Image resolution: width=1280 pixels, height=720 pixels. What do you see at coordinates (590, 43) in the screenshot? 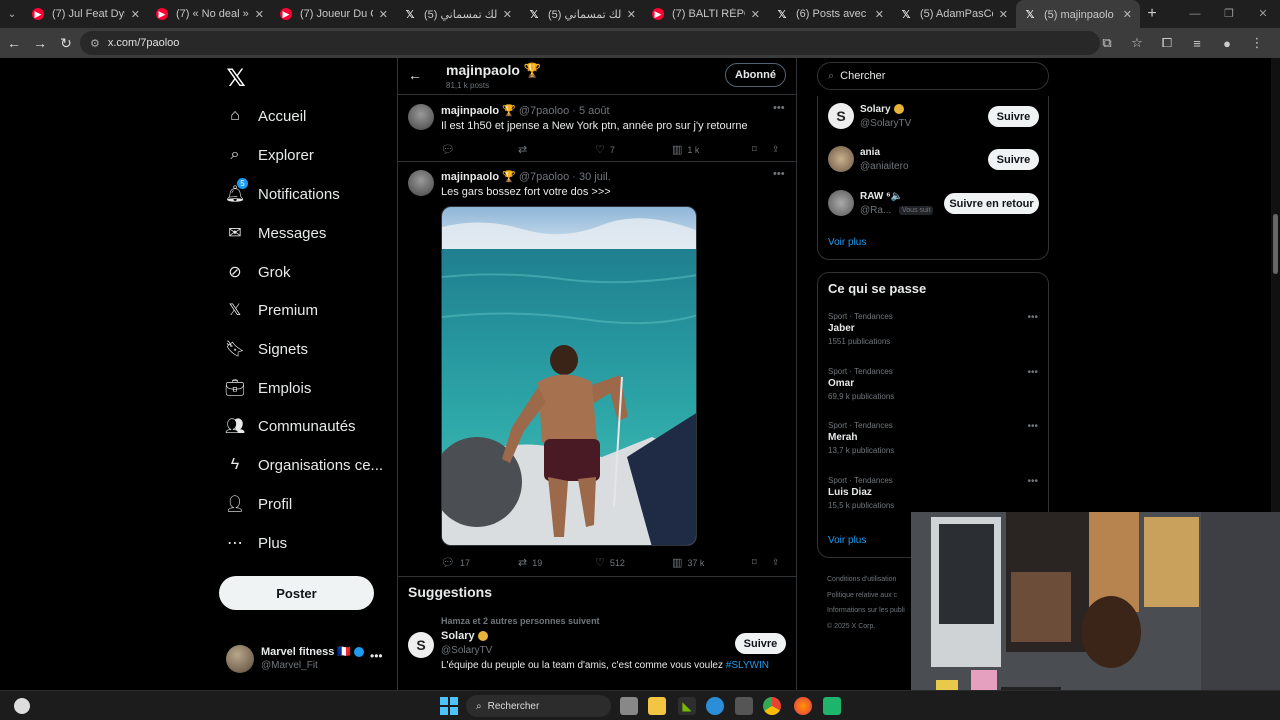
I see `address-bar: ⚙ x.com/7paoloo` at bounding box center [590, 43].